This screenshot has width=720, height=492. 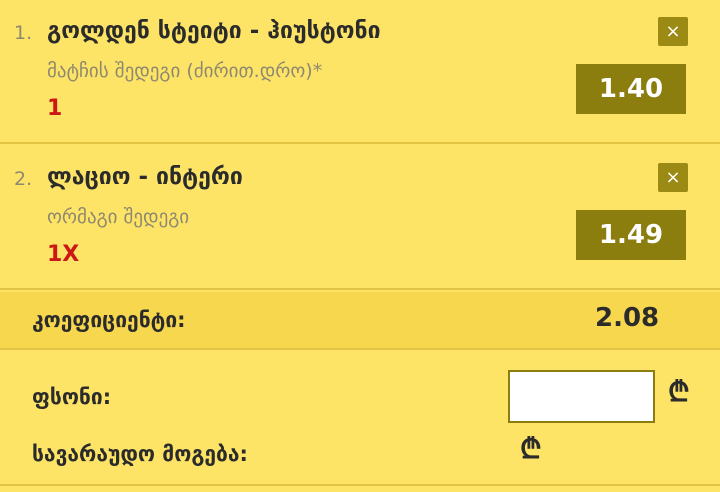 What do you see at coordinates (109, 320) in the screenshot?
I see `coefficient-label: კოეფიციენტი:` at bounding box center [109, 320].